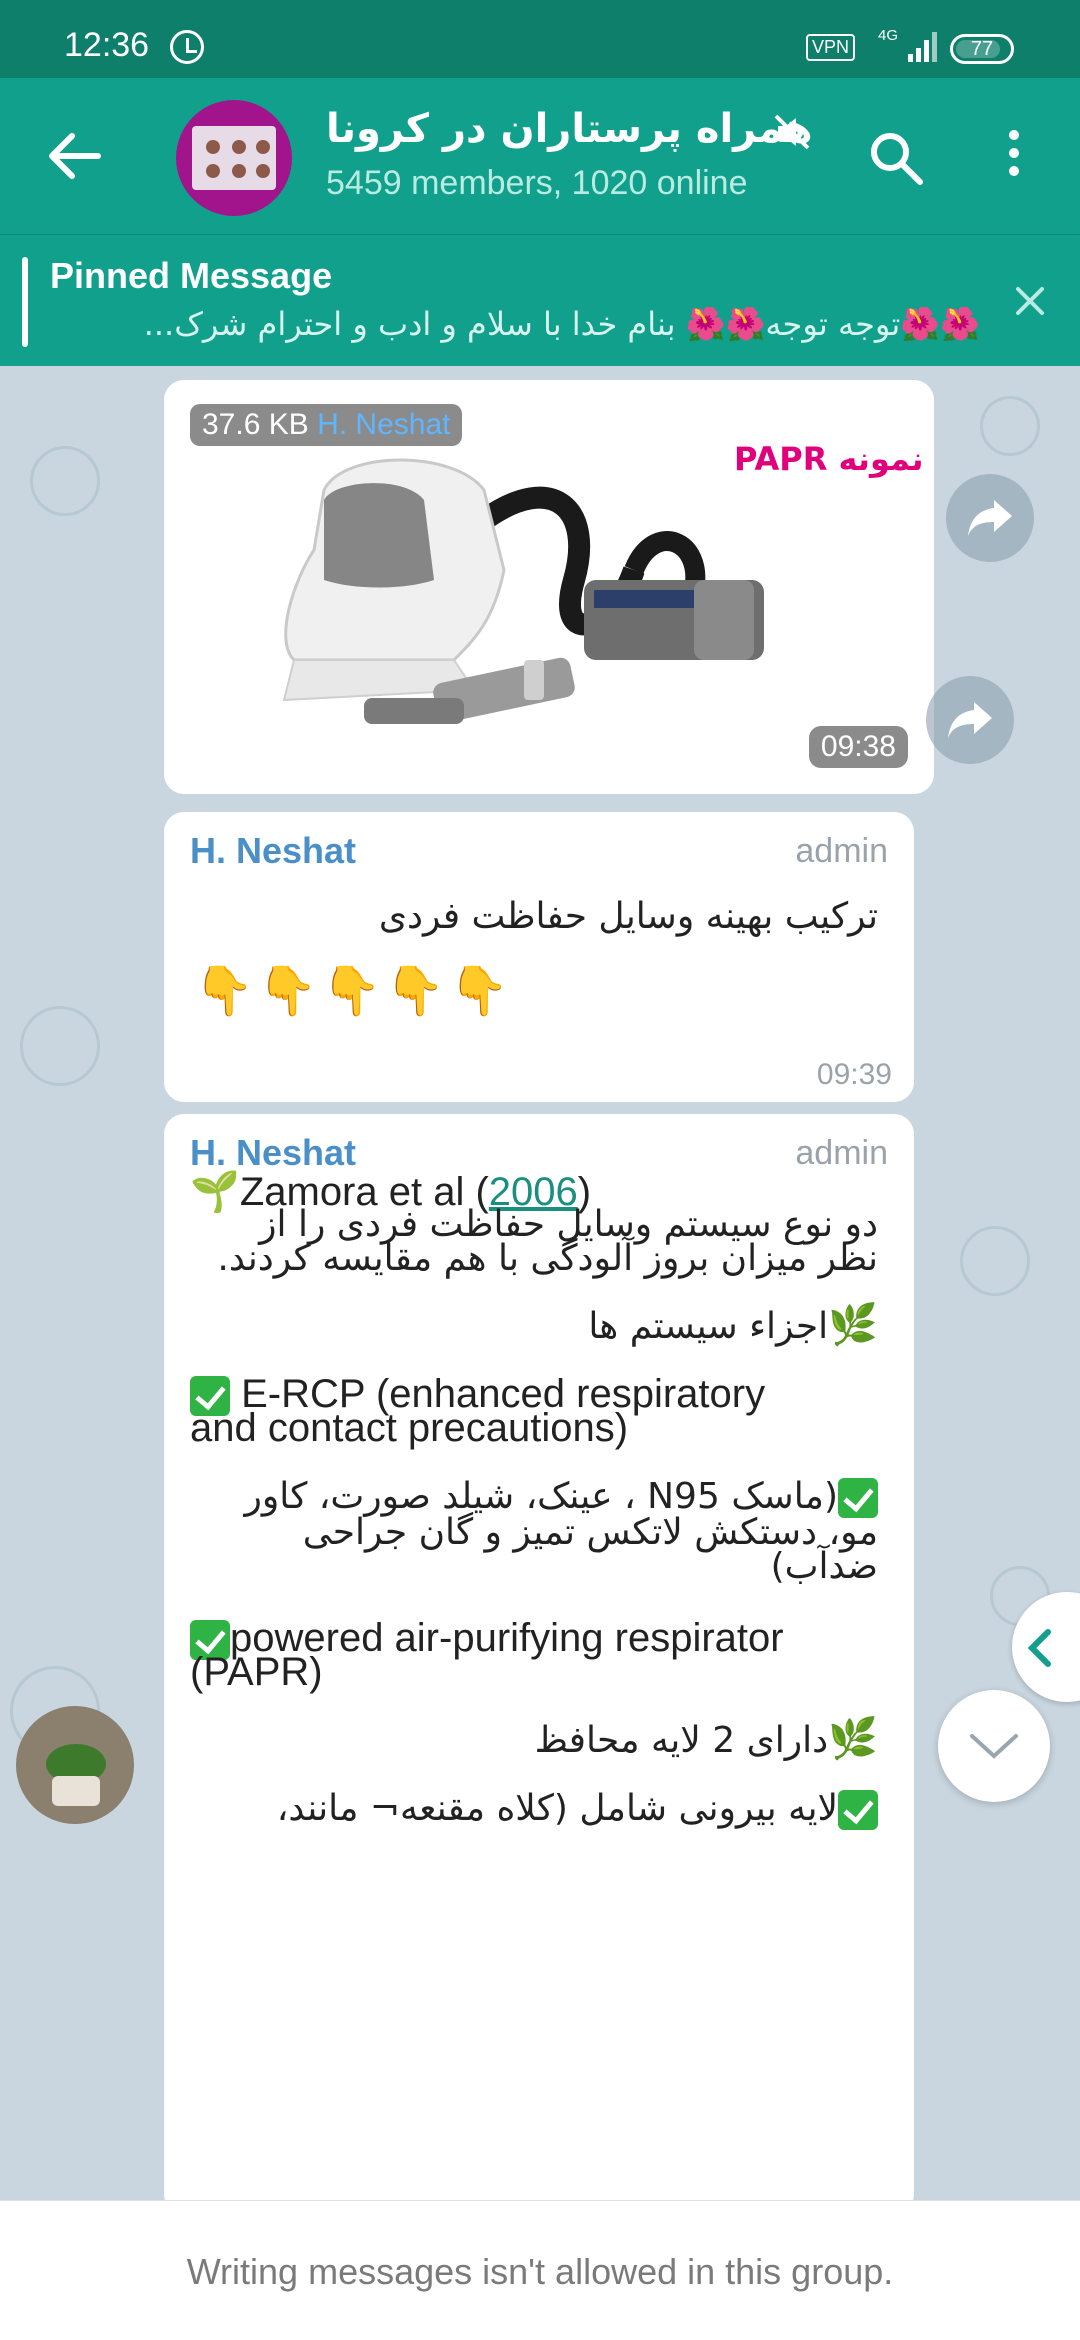  Describe the element at coordinates (107, 45) in the screenshot. I see `status-time: 12:36` at that location.